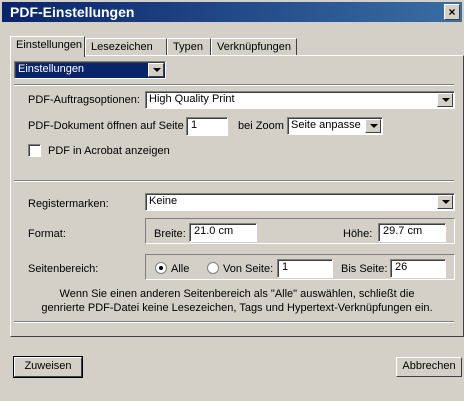 The height and width of the screenshot is (401, 464). I want to click on open-page-input: 1, so click(207, 126).